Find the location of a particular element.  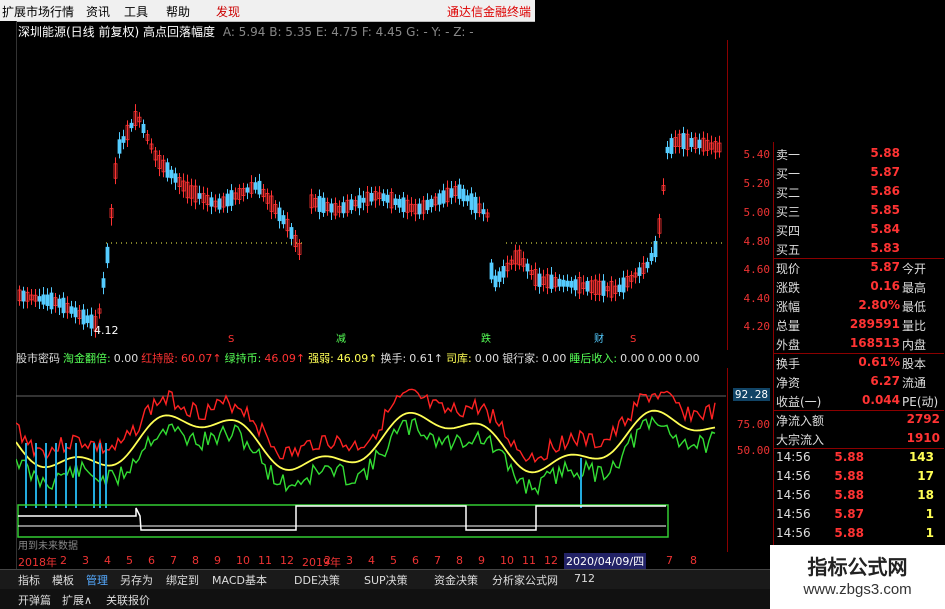

strong-line is located at coordinates (366, 426).